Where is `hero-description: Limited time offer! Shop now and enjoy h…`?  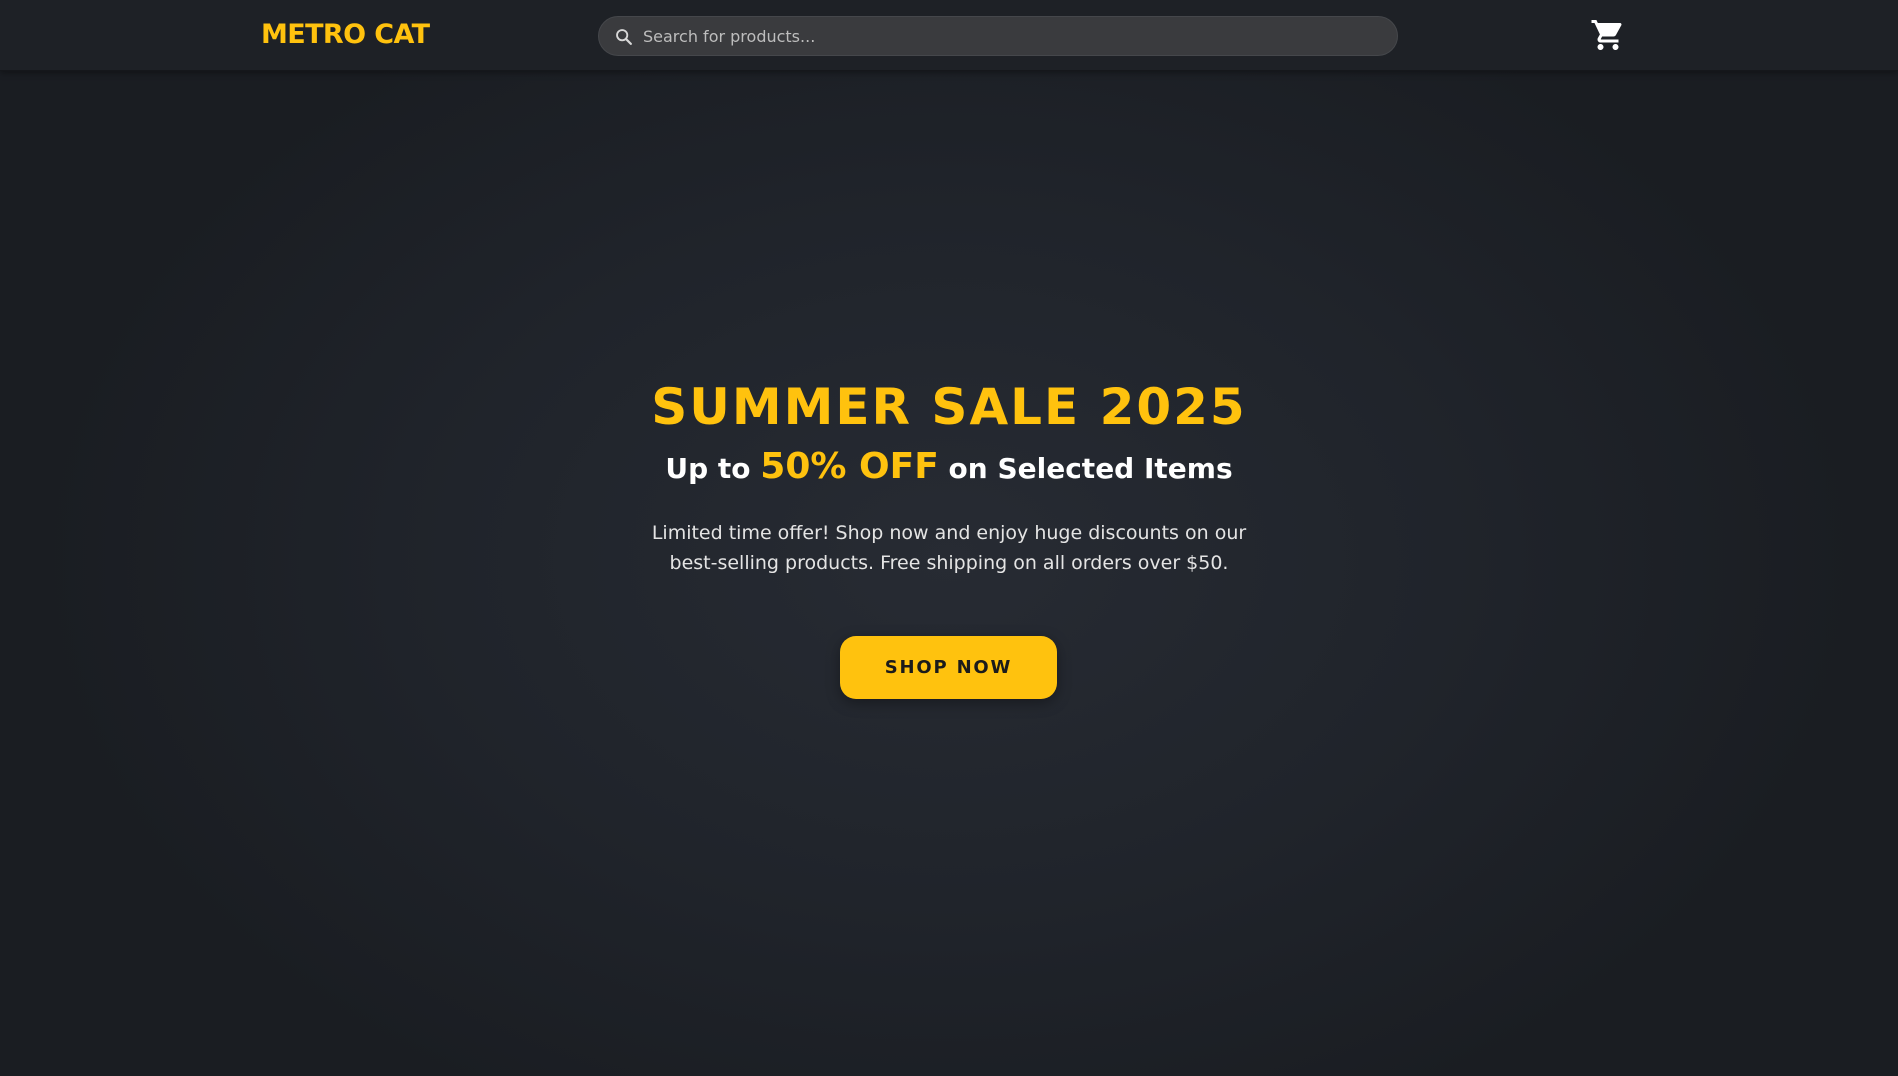
hero-description: Limited time offer! Shop now and enjoy h… is located at coordinates (949, 548).